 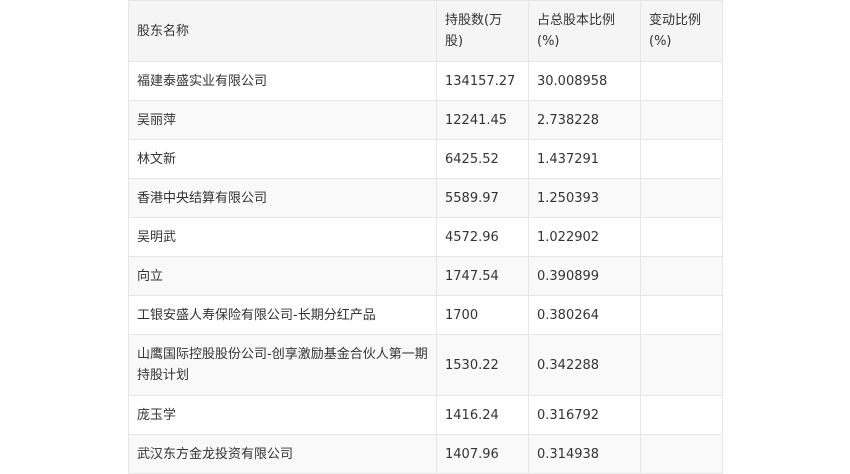 I want to click on cell-share-ratio: 1.022902, so click(x=584, y=237).